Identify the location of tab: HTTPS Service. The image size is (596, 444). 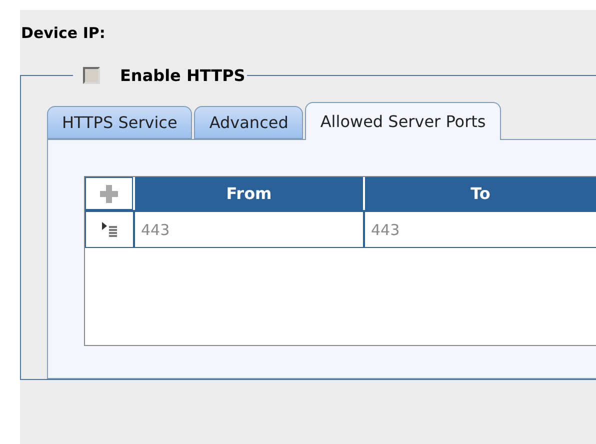
(119, 122).